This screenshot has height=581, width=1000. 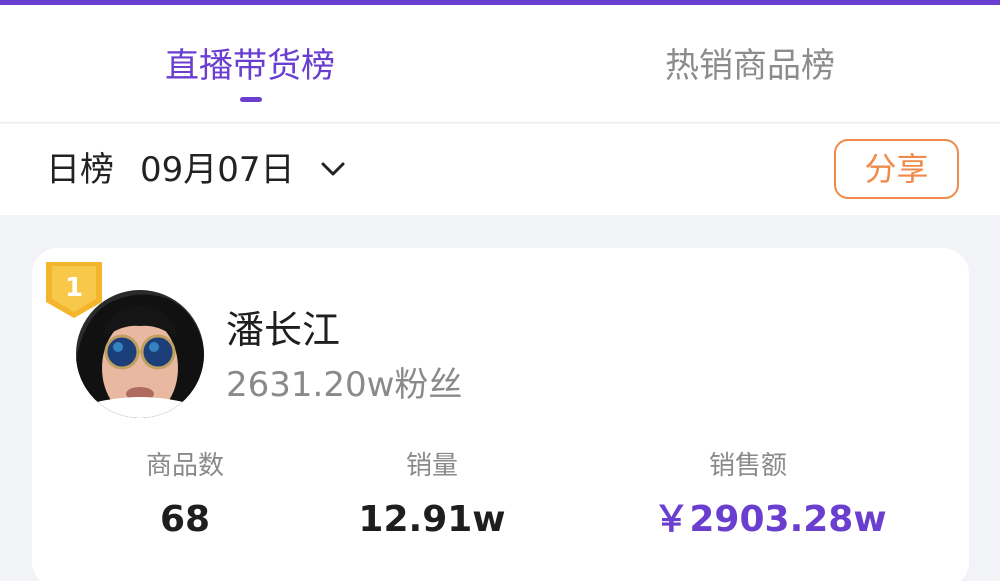 What do you see at coordinates (750, 66) in the screenshot?
I see `tab-hot-products-ranking: 热销商品榜` at bounding box center [750, 66].